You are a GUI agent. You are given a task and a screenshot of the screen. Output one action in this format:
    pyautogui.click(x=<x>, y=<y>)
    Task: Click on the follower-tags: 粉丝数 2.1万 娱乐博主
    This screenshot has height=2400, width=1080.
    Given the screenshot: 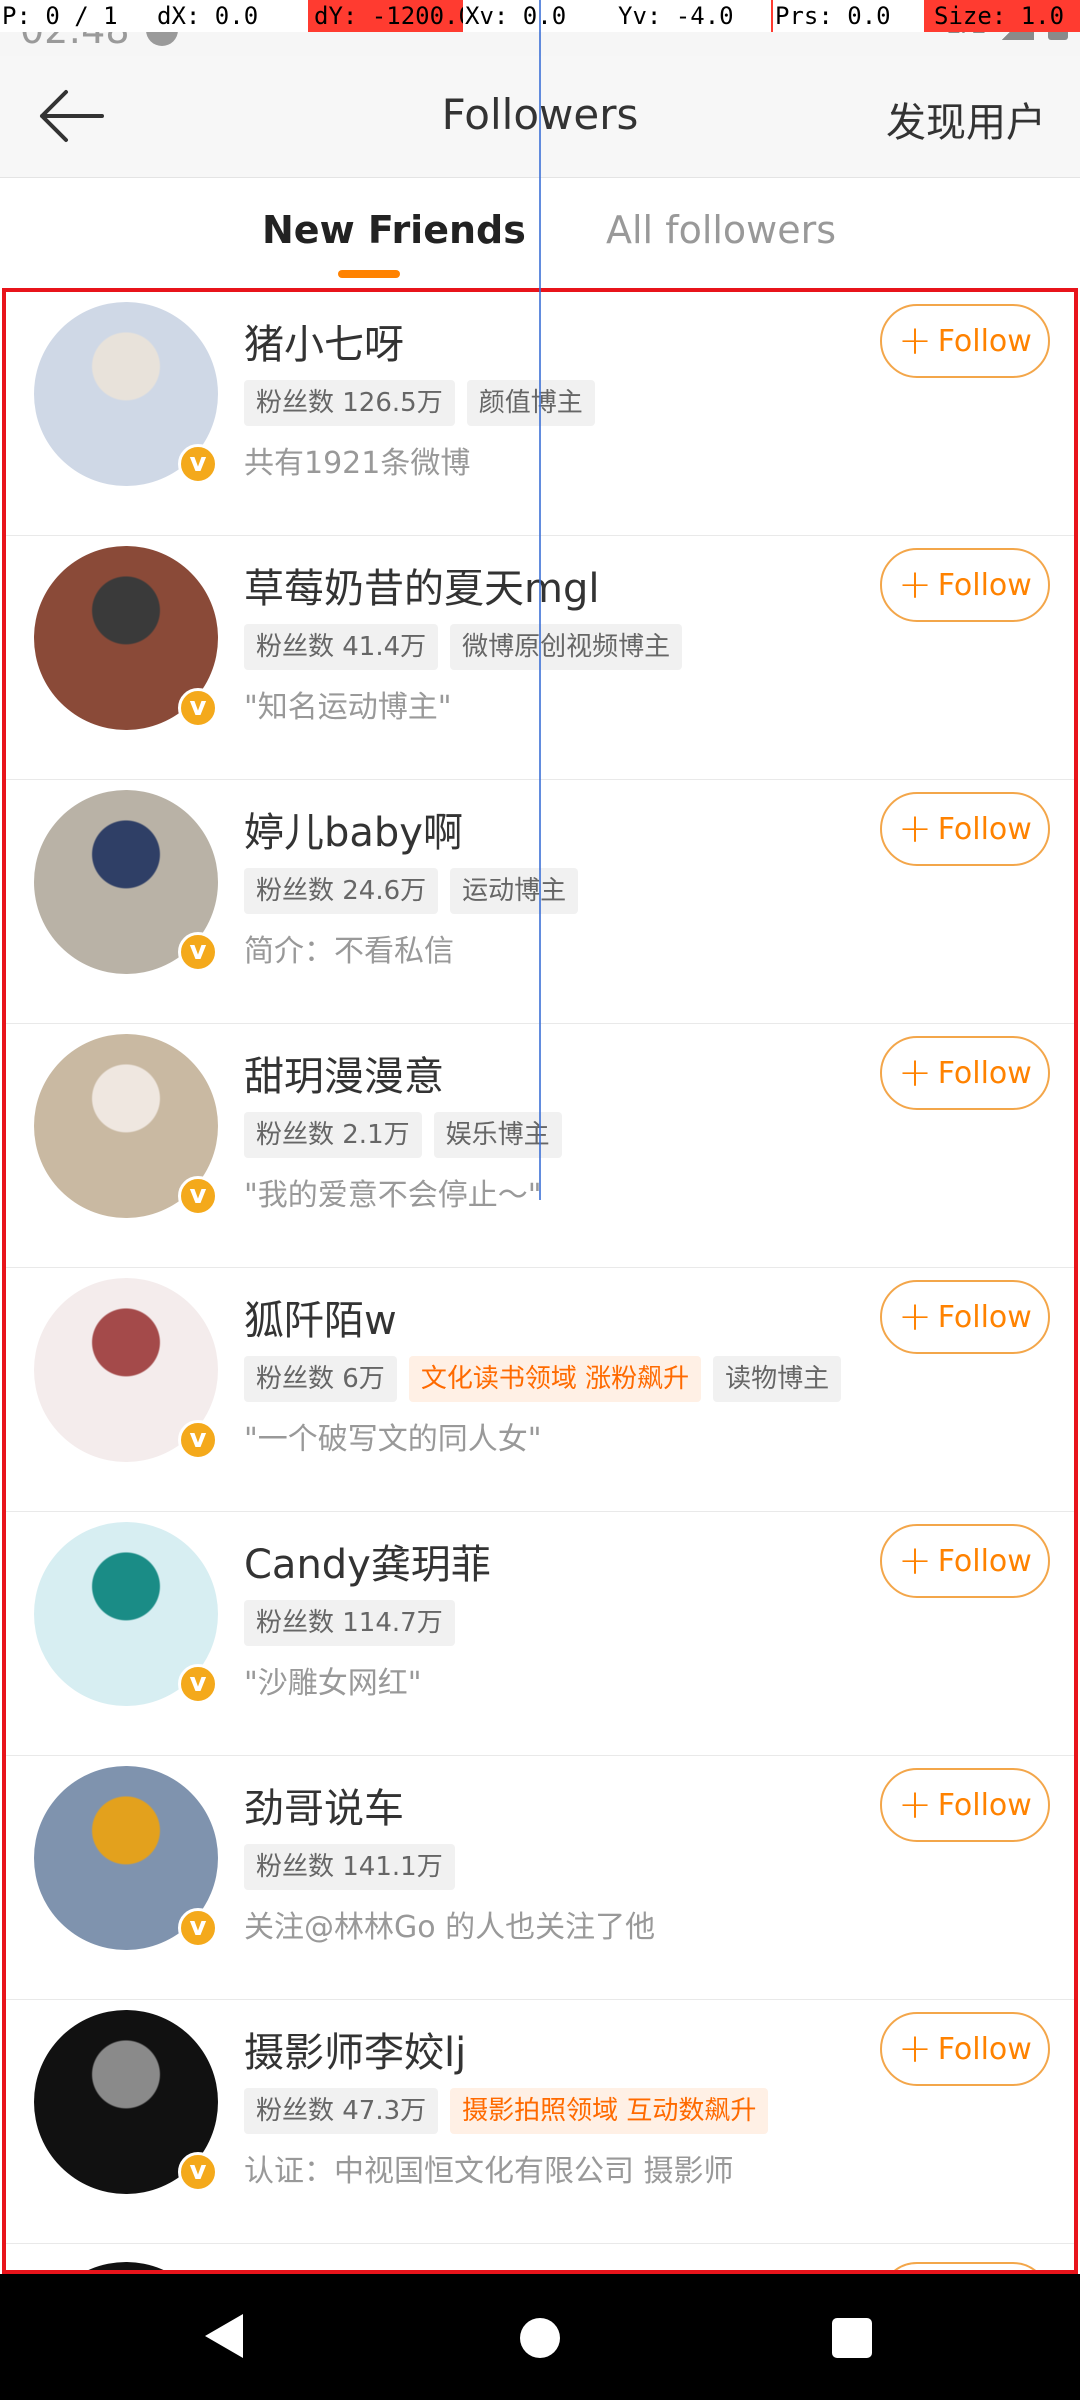 What is the action you would take?
    pyautogui.click(x=403, y=1135)
    